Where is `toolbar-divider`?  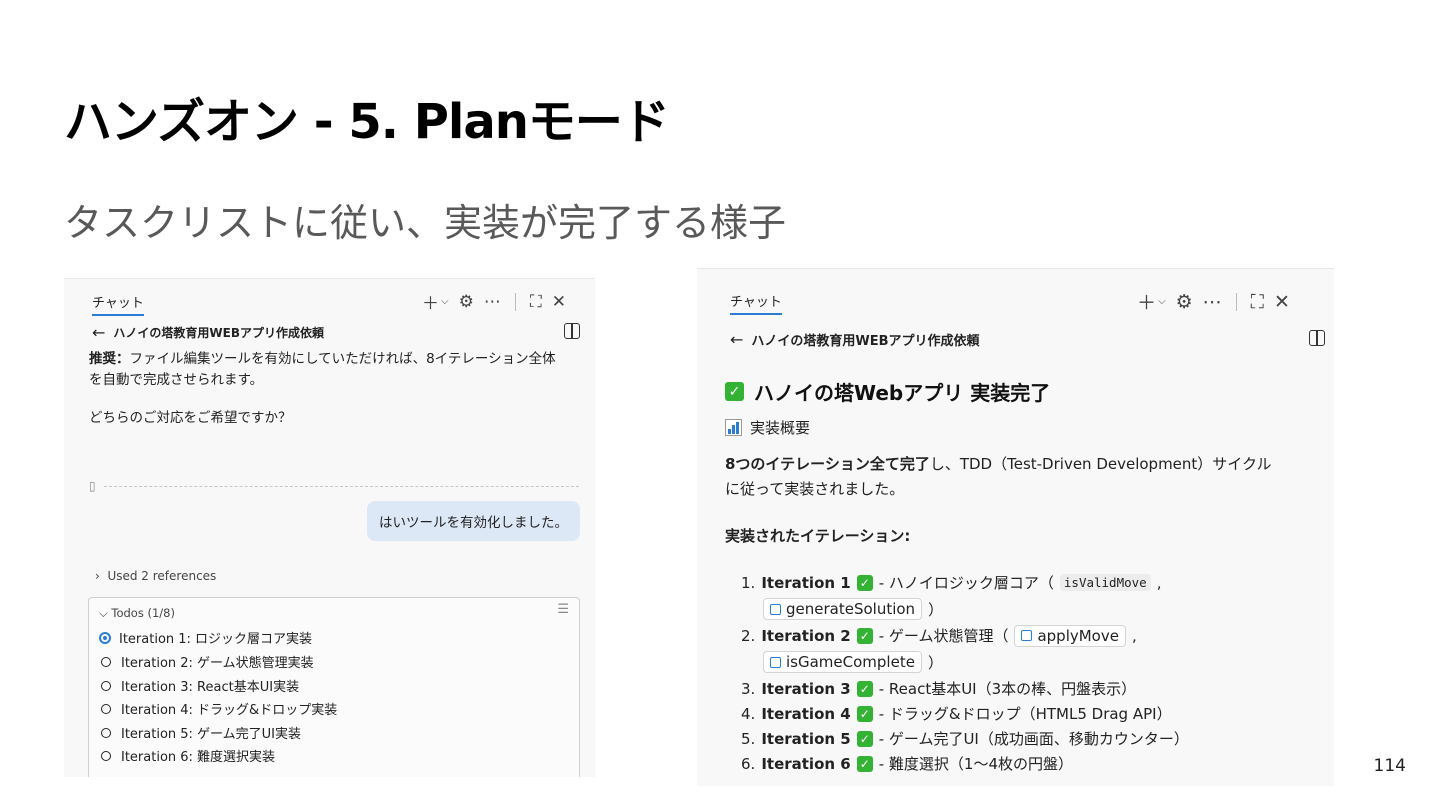
toolbar-divider is located at coordinates (515, 301).